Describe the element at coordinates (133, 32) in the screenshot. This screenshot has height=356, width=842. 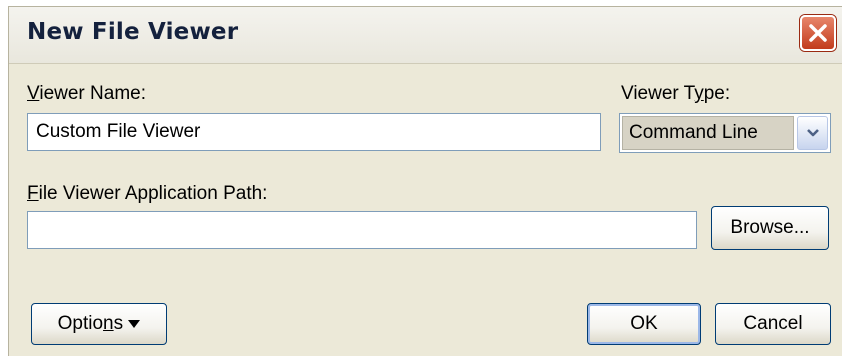
I see `dialog-title: New File Viewer` at that location.